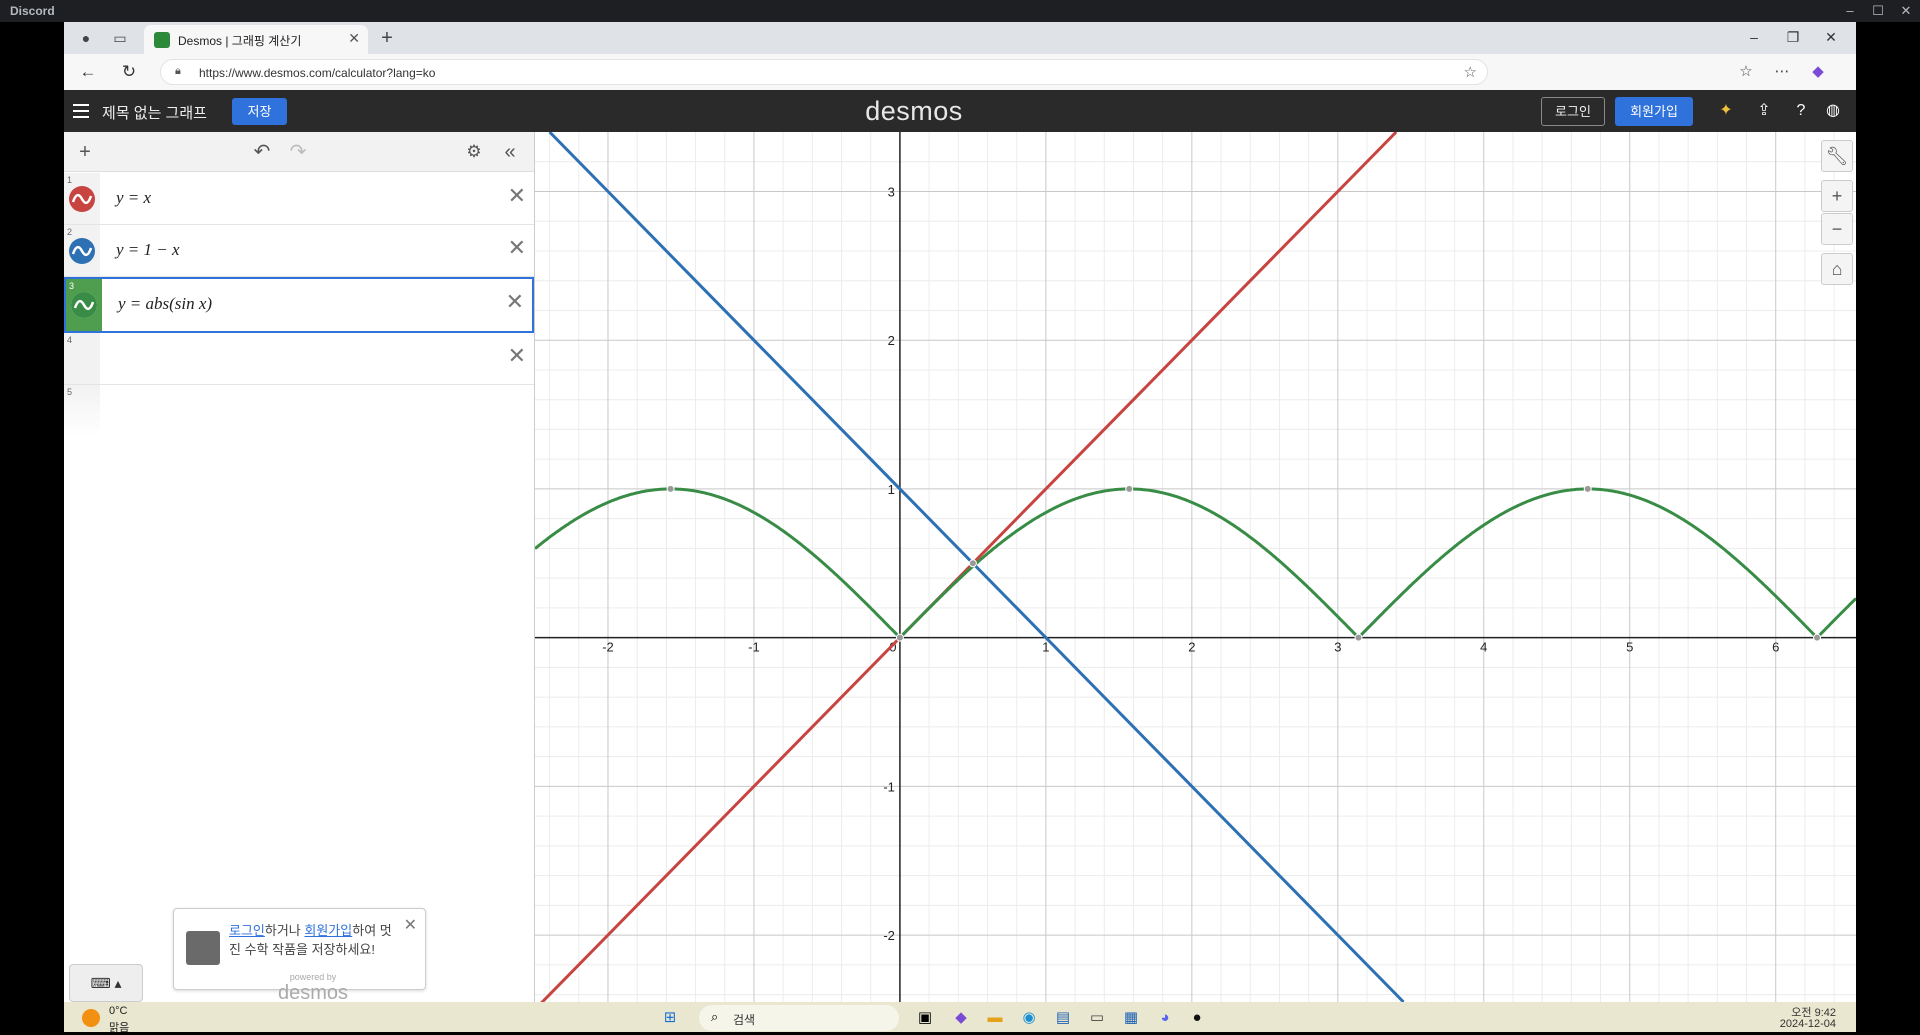 This screenshot has height=1035, width=1920. Describe the element at coordinates (1807, 1024) in the screenshot. I see `clock-date: 2024-12-04` at that location.